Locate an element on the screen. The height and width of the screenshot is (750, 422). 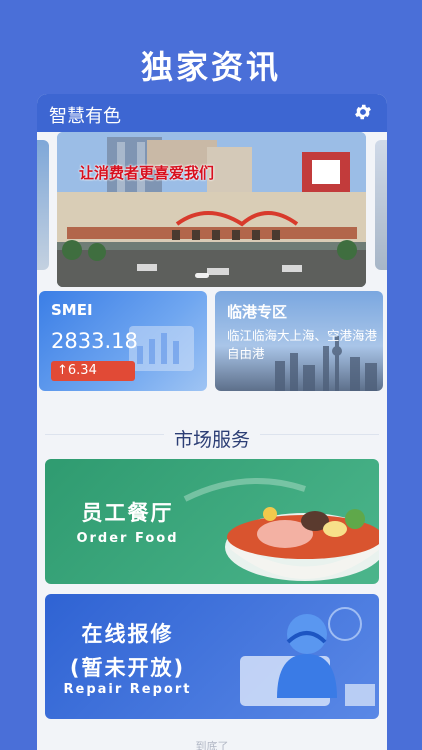
banner-prev-peek is located at coordinates (43, 205).